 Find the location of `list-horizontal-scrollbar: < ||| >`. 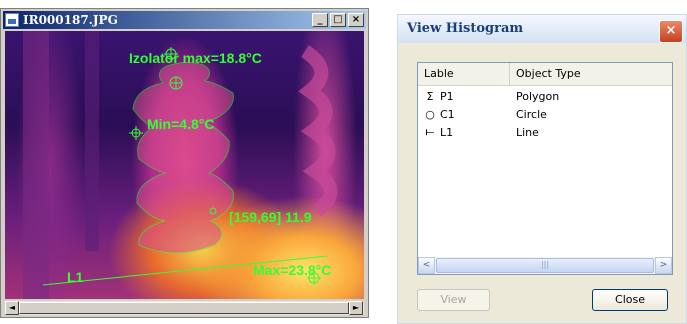

list-horizontal-scrollbar: < ||| > is located at coordinates (545, 265).